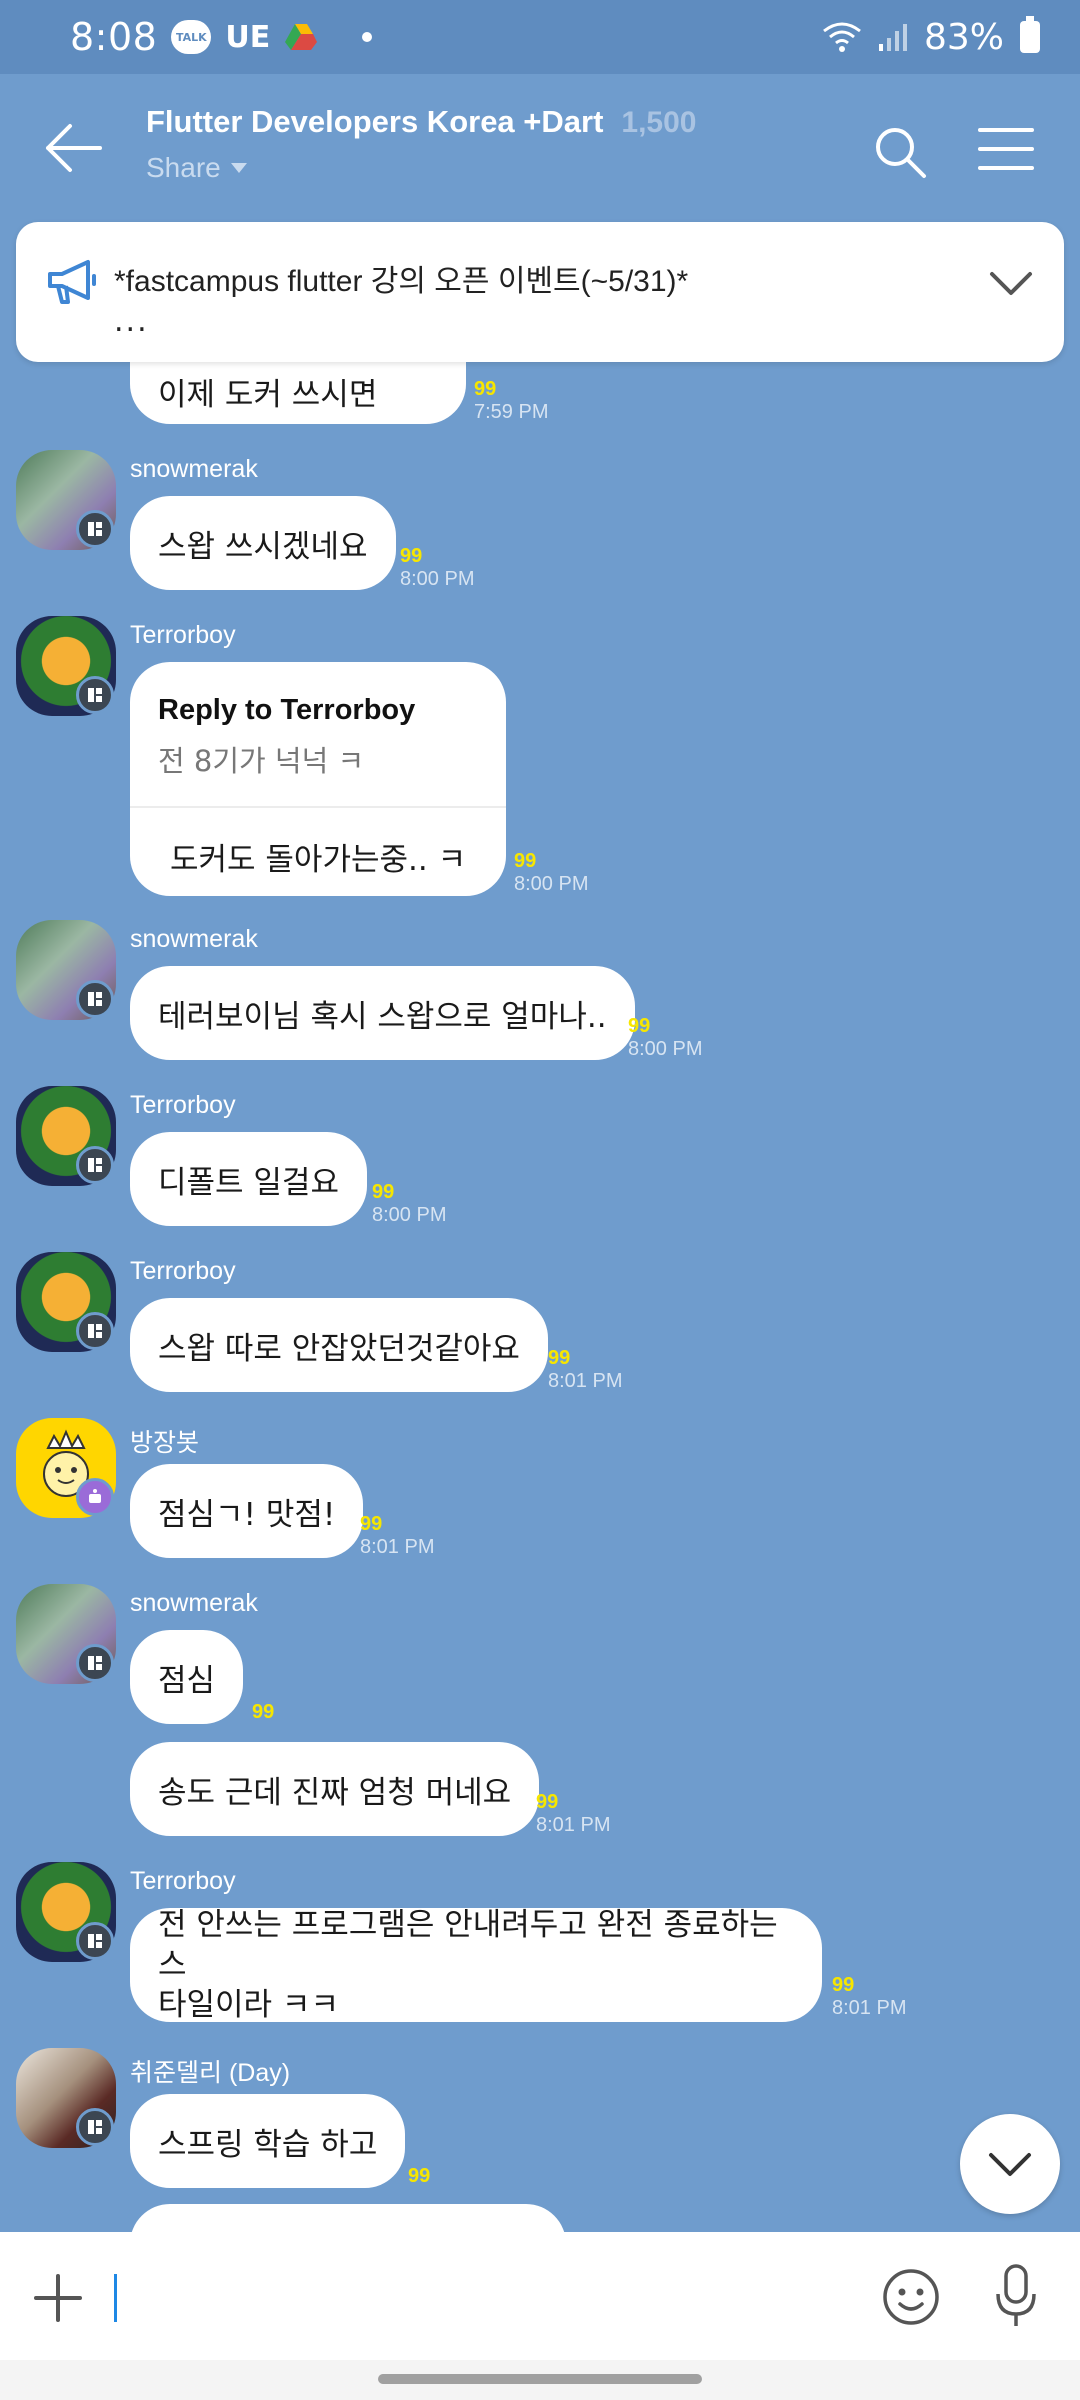 Image resolution: width=1080 pixels, height=2400 pixels. What do you see at coordinates (287, 710) in the screenshot?
I see `reply-title: Reply to Terrorboy` at bounding box center [287, 710].